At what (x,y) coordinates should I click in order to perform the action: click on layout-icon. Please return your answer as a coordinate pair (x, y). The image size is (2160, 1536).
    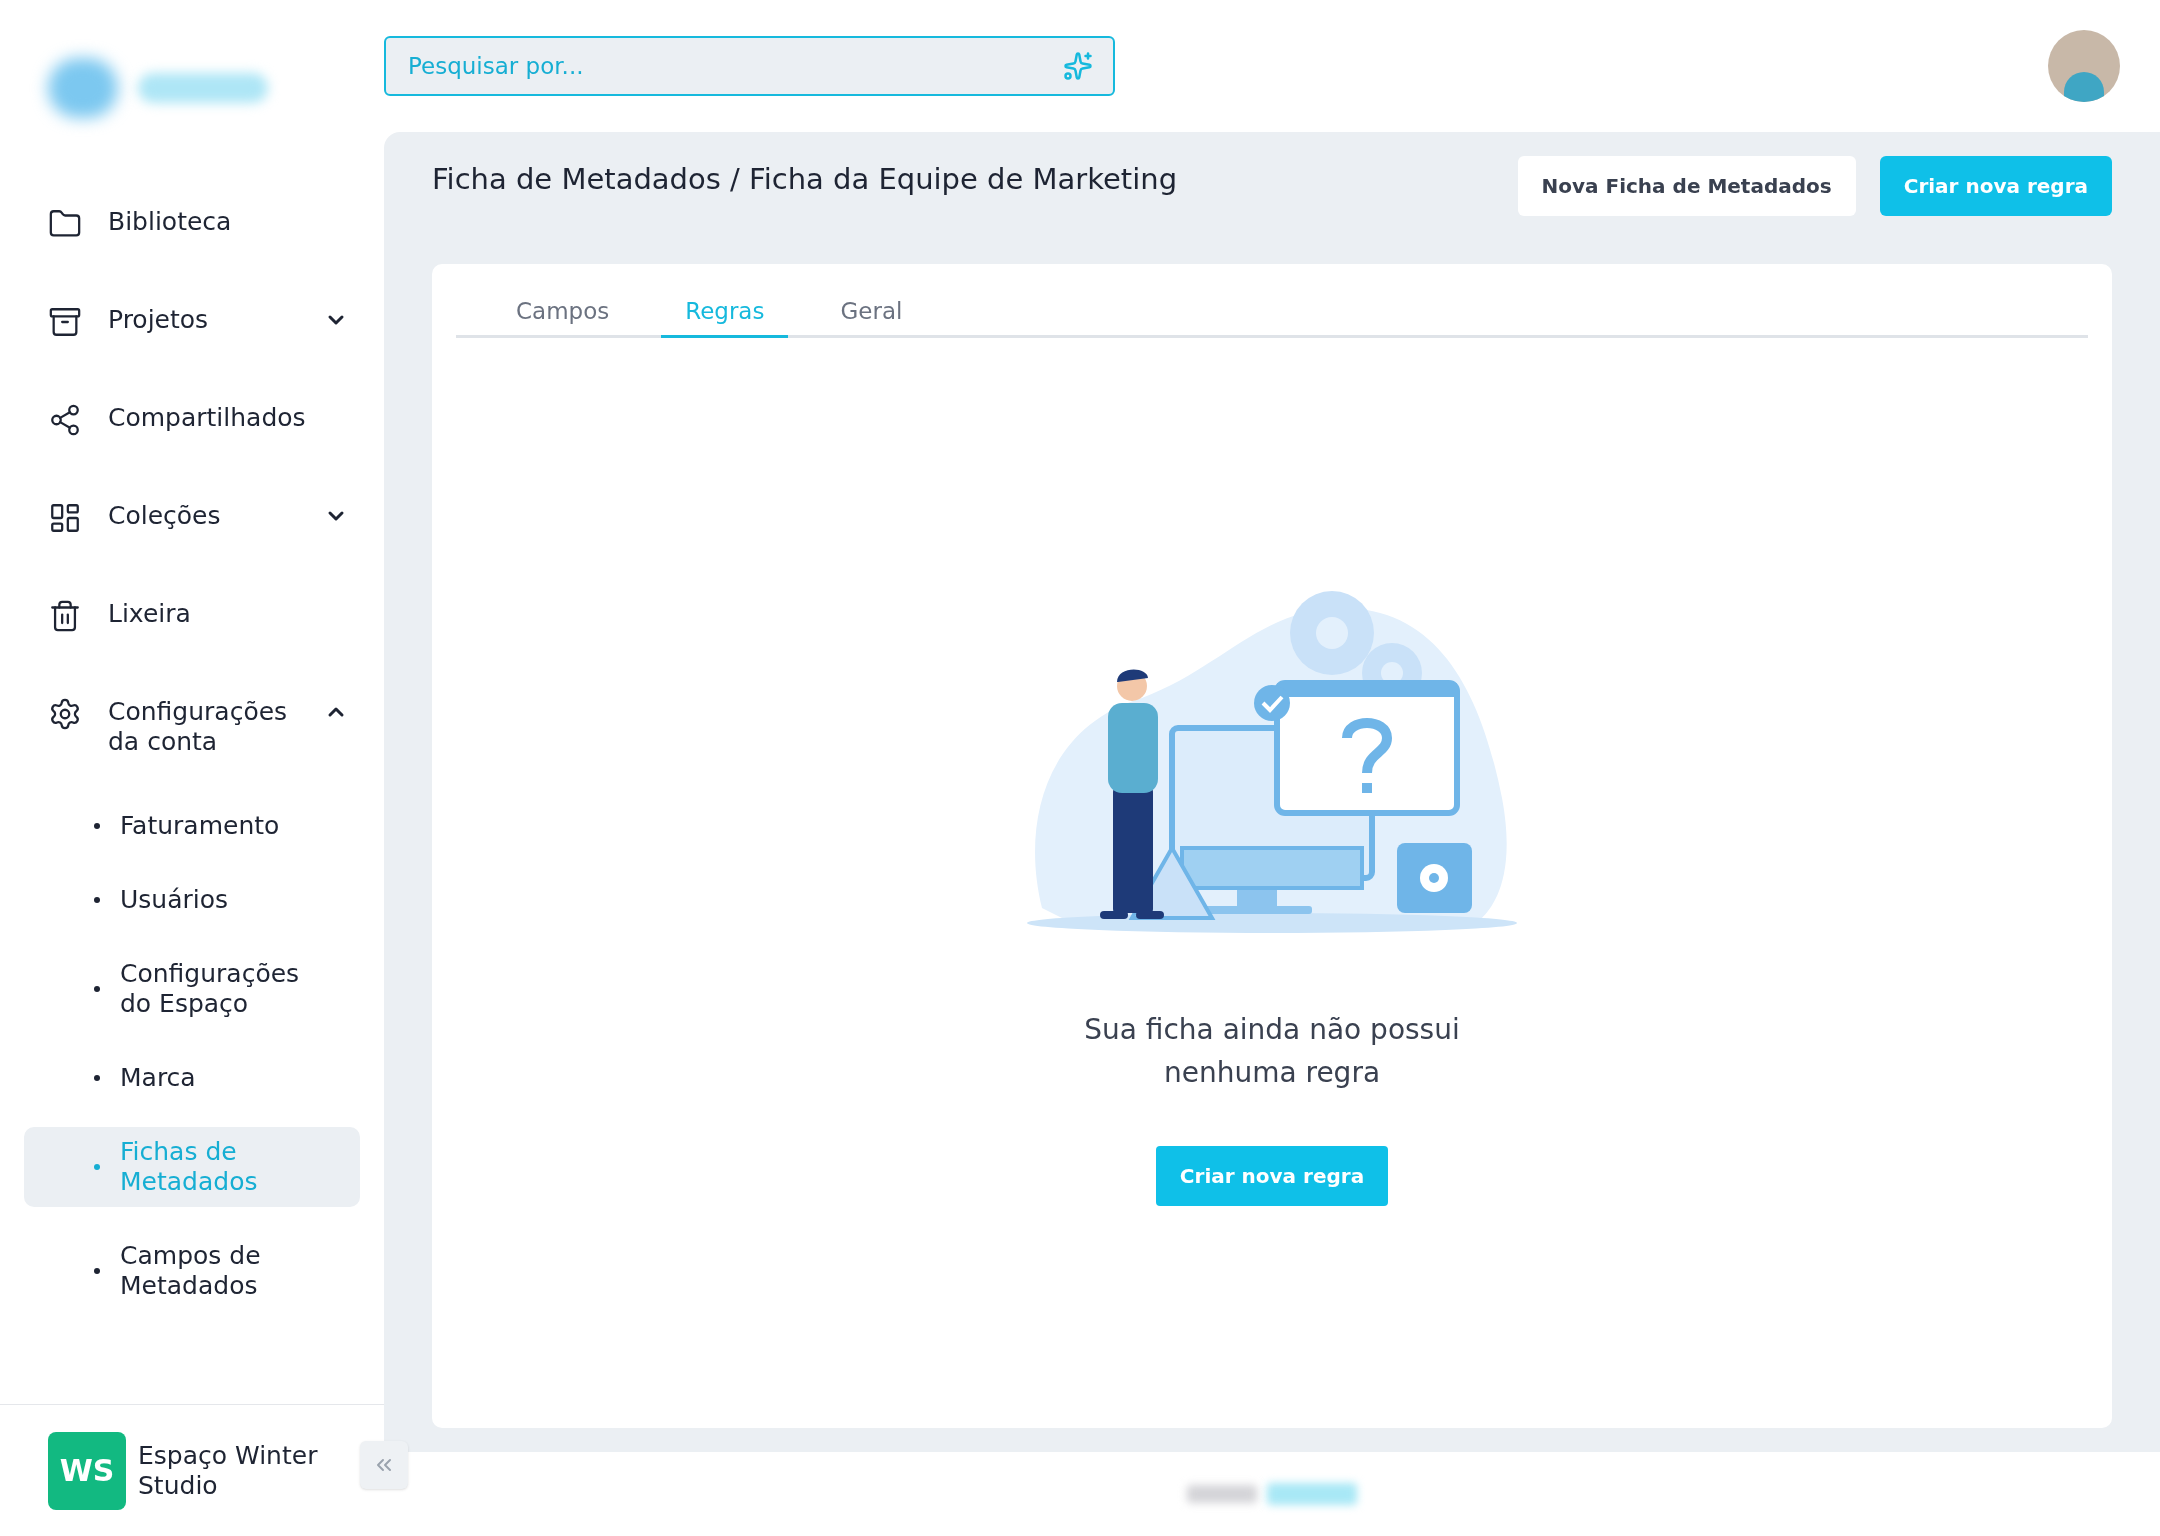
    Looking at the image, I should click on (65, 518).